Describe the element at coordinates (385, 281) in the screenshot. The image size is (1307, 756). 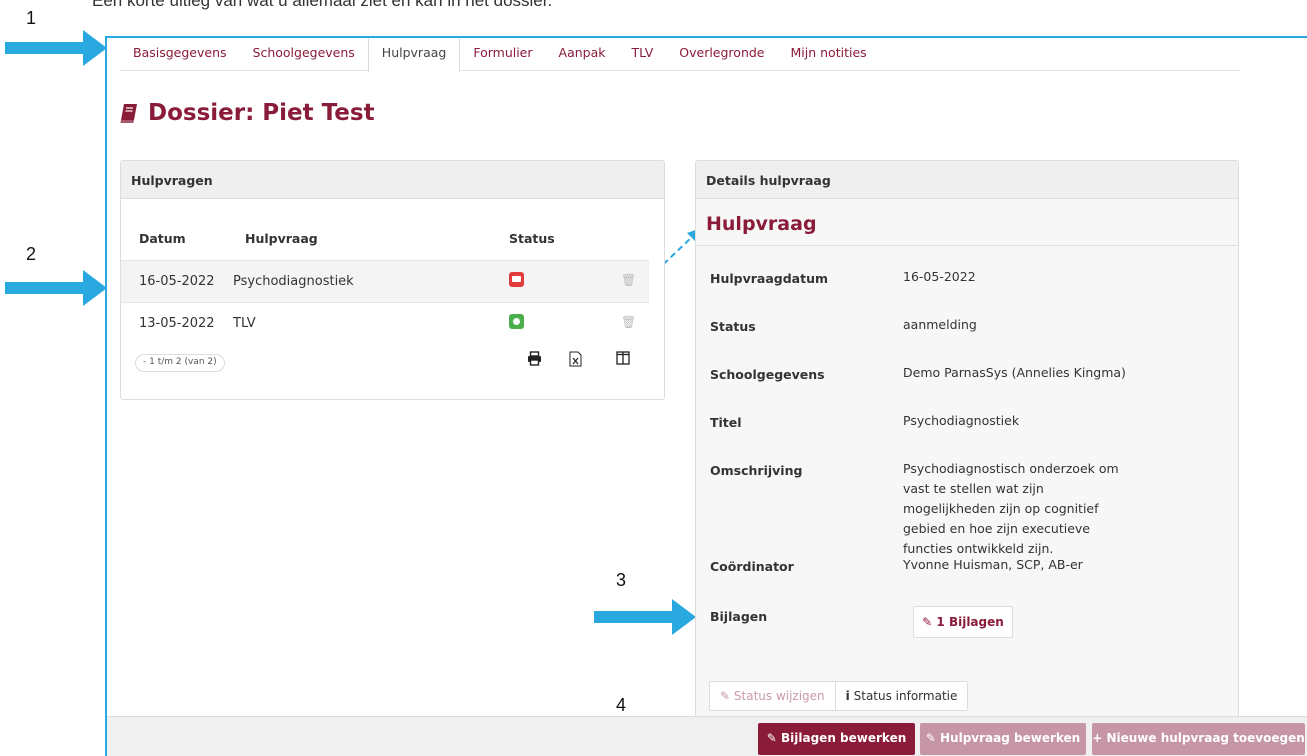
I see `table-row: 16-05-2022 Psychodiagnostiek 🗑` at that location.